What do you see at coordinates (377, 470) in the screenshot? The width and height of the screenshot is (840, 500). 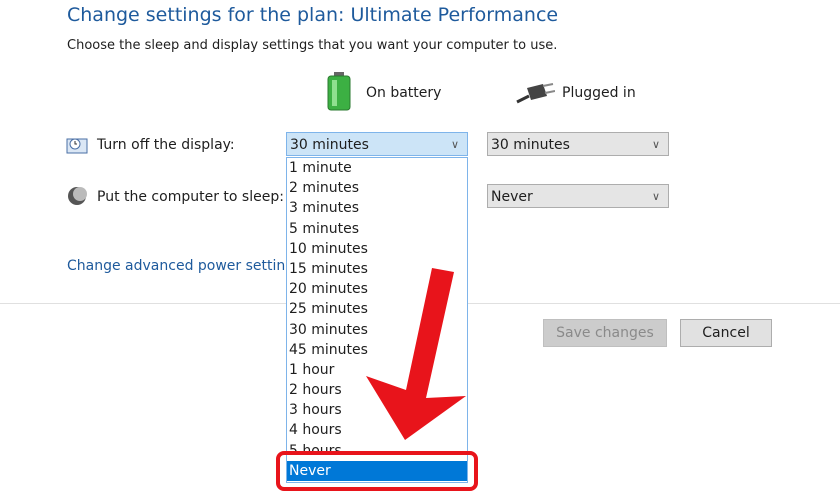 I see `dropdown-option: Never` at bounding box center [377, 470].